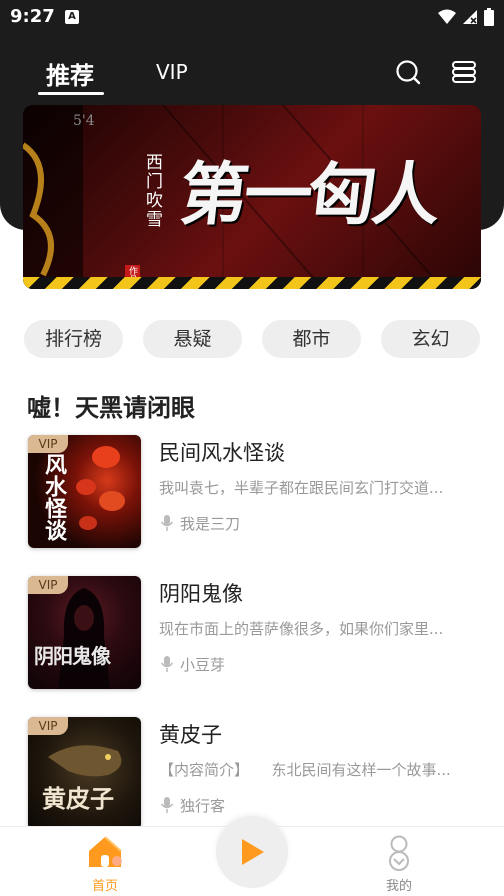 The width and height of the screenshot is (504, 896). What do you see at coordinates (54, 497) in the screenshot?
I see `cover-title: 风水怪谈` at bounding box center [54, 497].